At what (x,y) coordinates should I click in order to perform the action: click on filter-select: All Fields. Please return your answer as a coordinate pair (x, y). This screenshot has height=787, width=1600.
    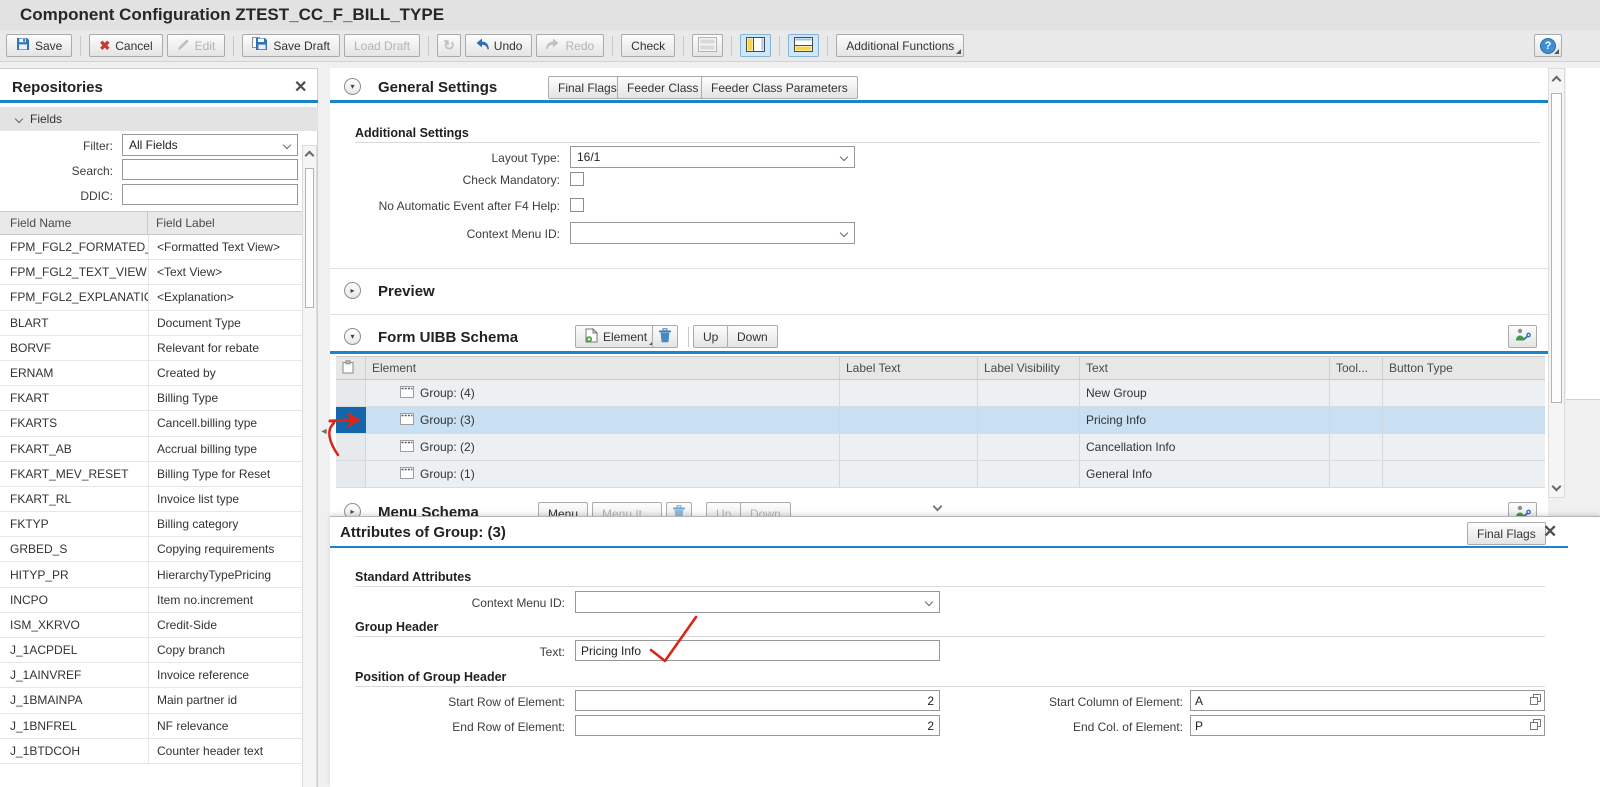
    Looking at the image, I should click on (210, 145).